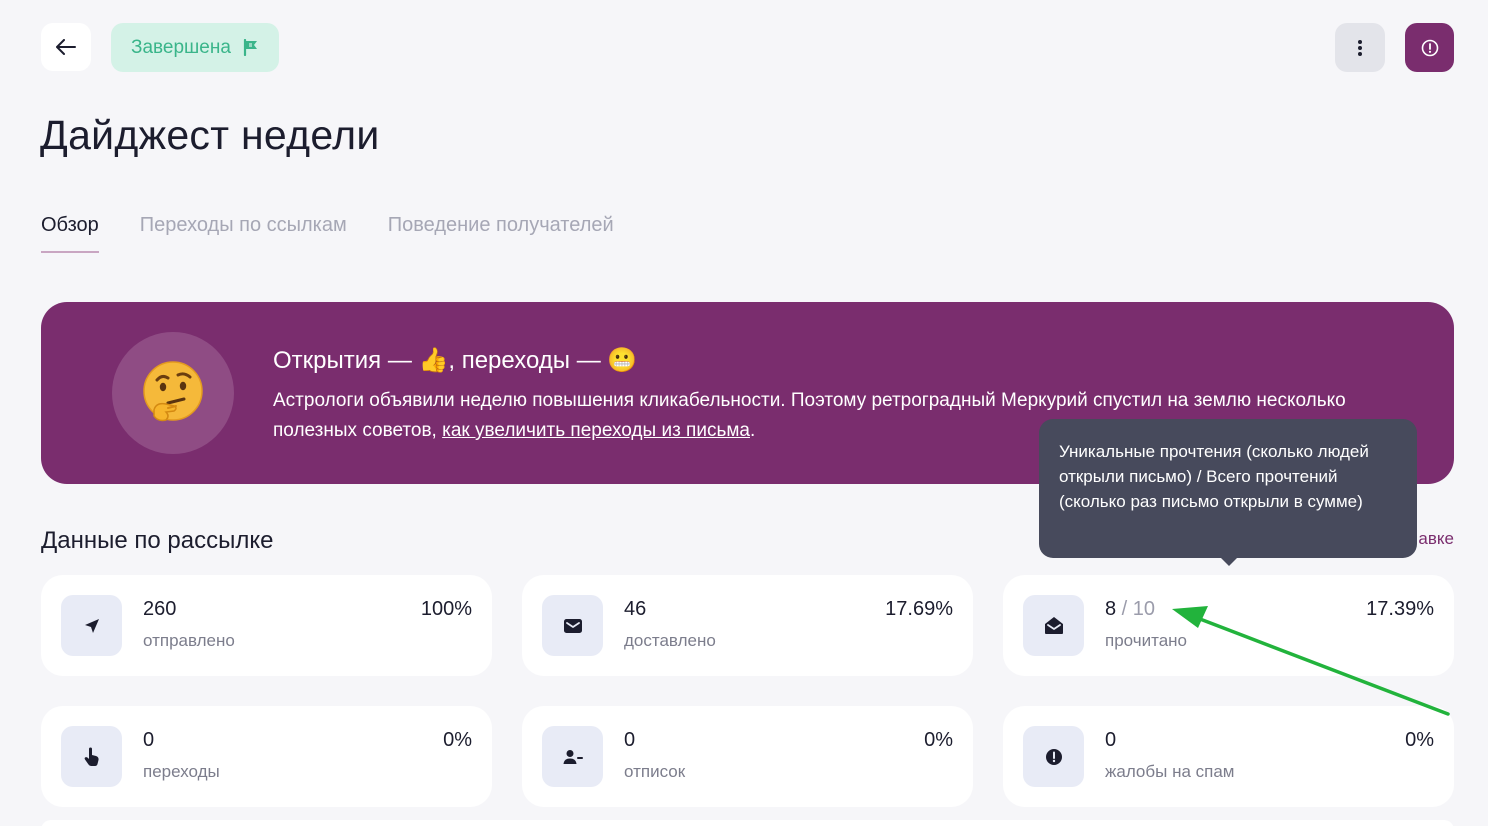 Image resolution: width=1488 pixels, height=826 pixels. What do you see at coordinates (250, 47) in the screenshot?
I see `flag-icon` at bounding box center [250, 47].